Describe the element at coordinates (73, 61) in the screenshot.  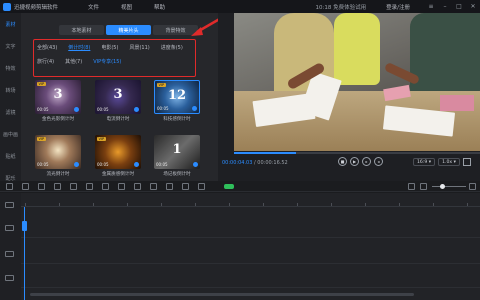
I see `category-other: 其他(7)` at that location.